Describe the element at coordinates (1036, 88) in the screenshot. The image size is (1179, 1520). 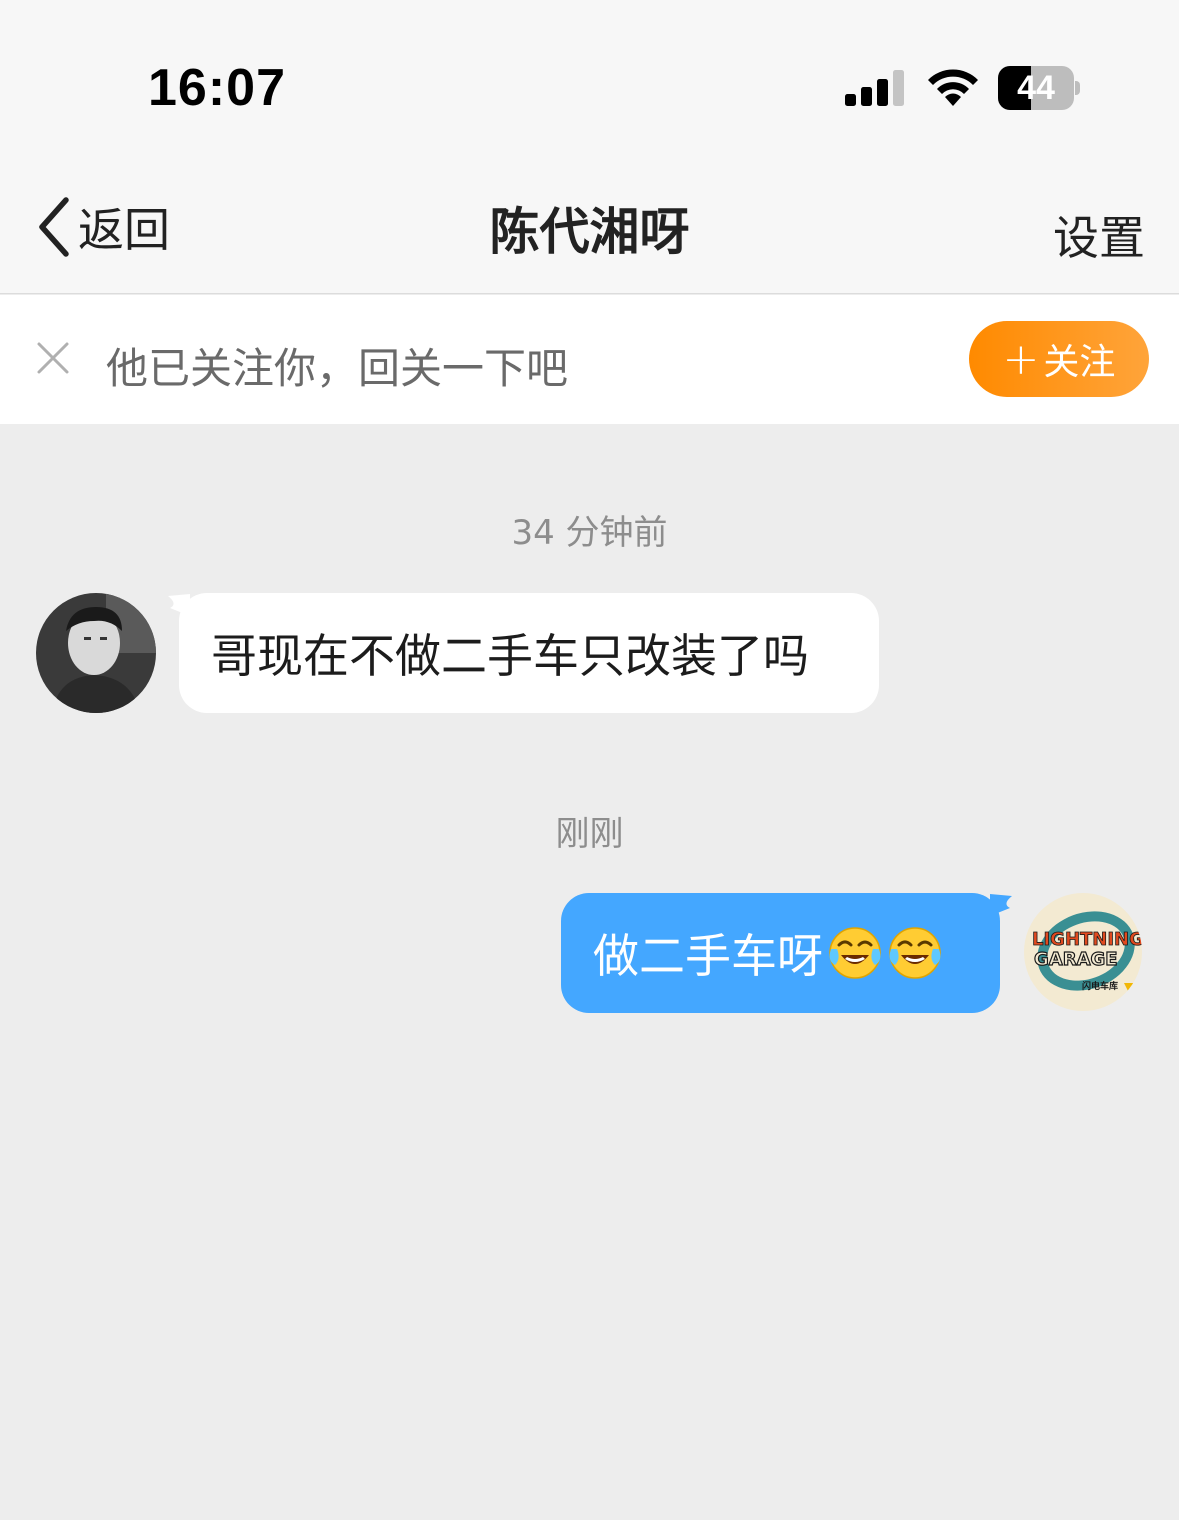
I see `battery-level: 44` at that location.